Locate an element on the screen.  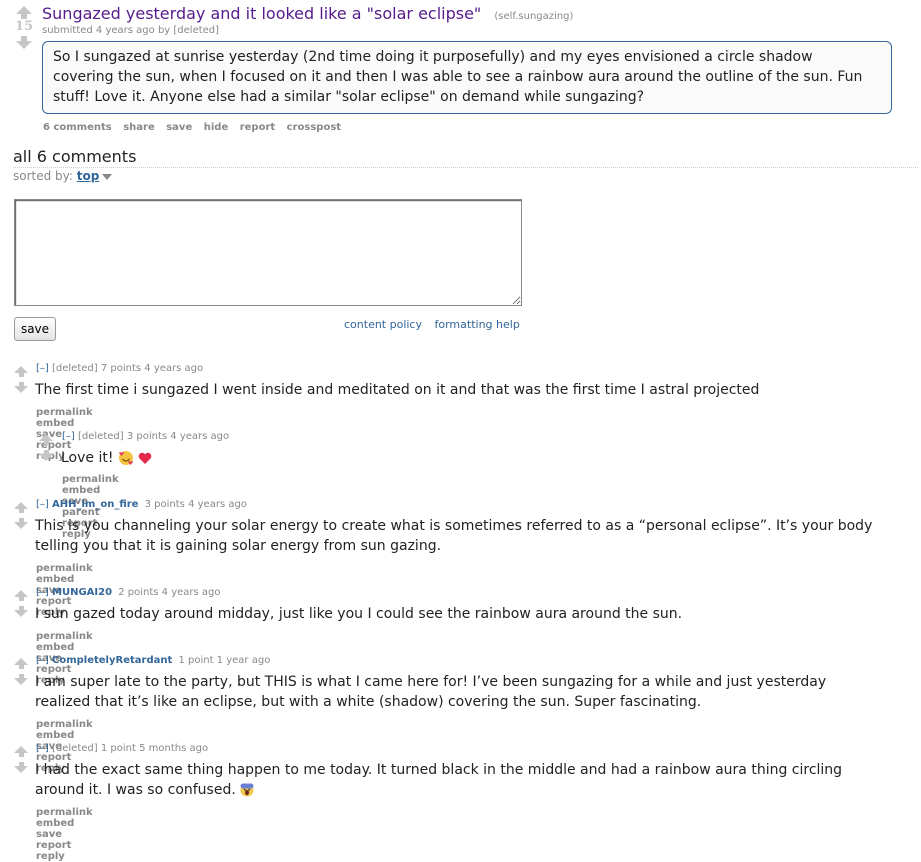
hide-button: hide is located at coordinates (216, 127).